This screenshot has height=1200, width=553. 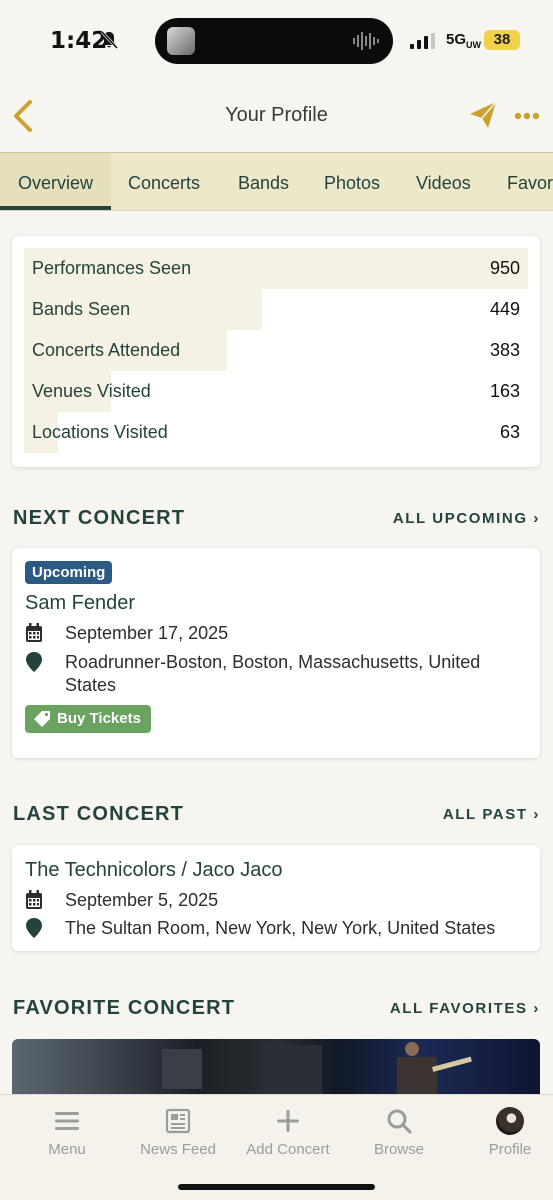 What do you see at coordinates (464, 40) in the screenshot?
I see `network-type: 5GUW` at bounding box center [464, 40].